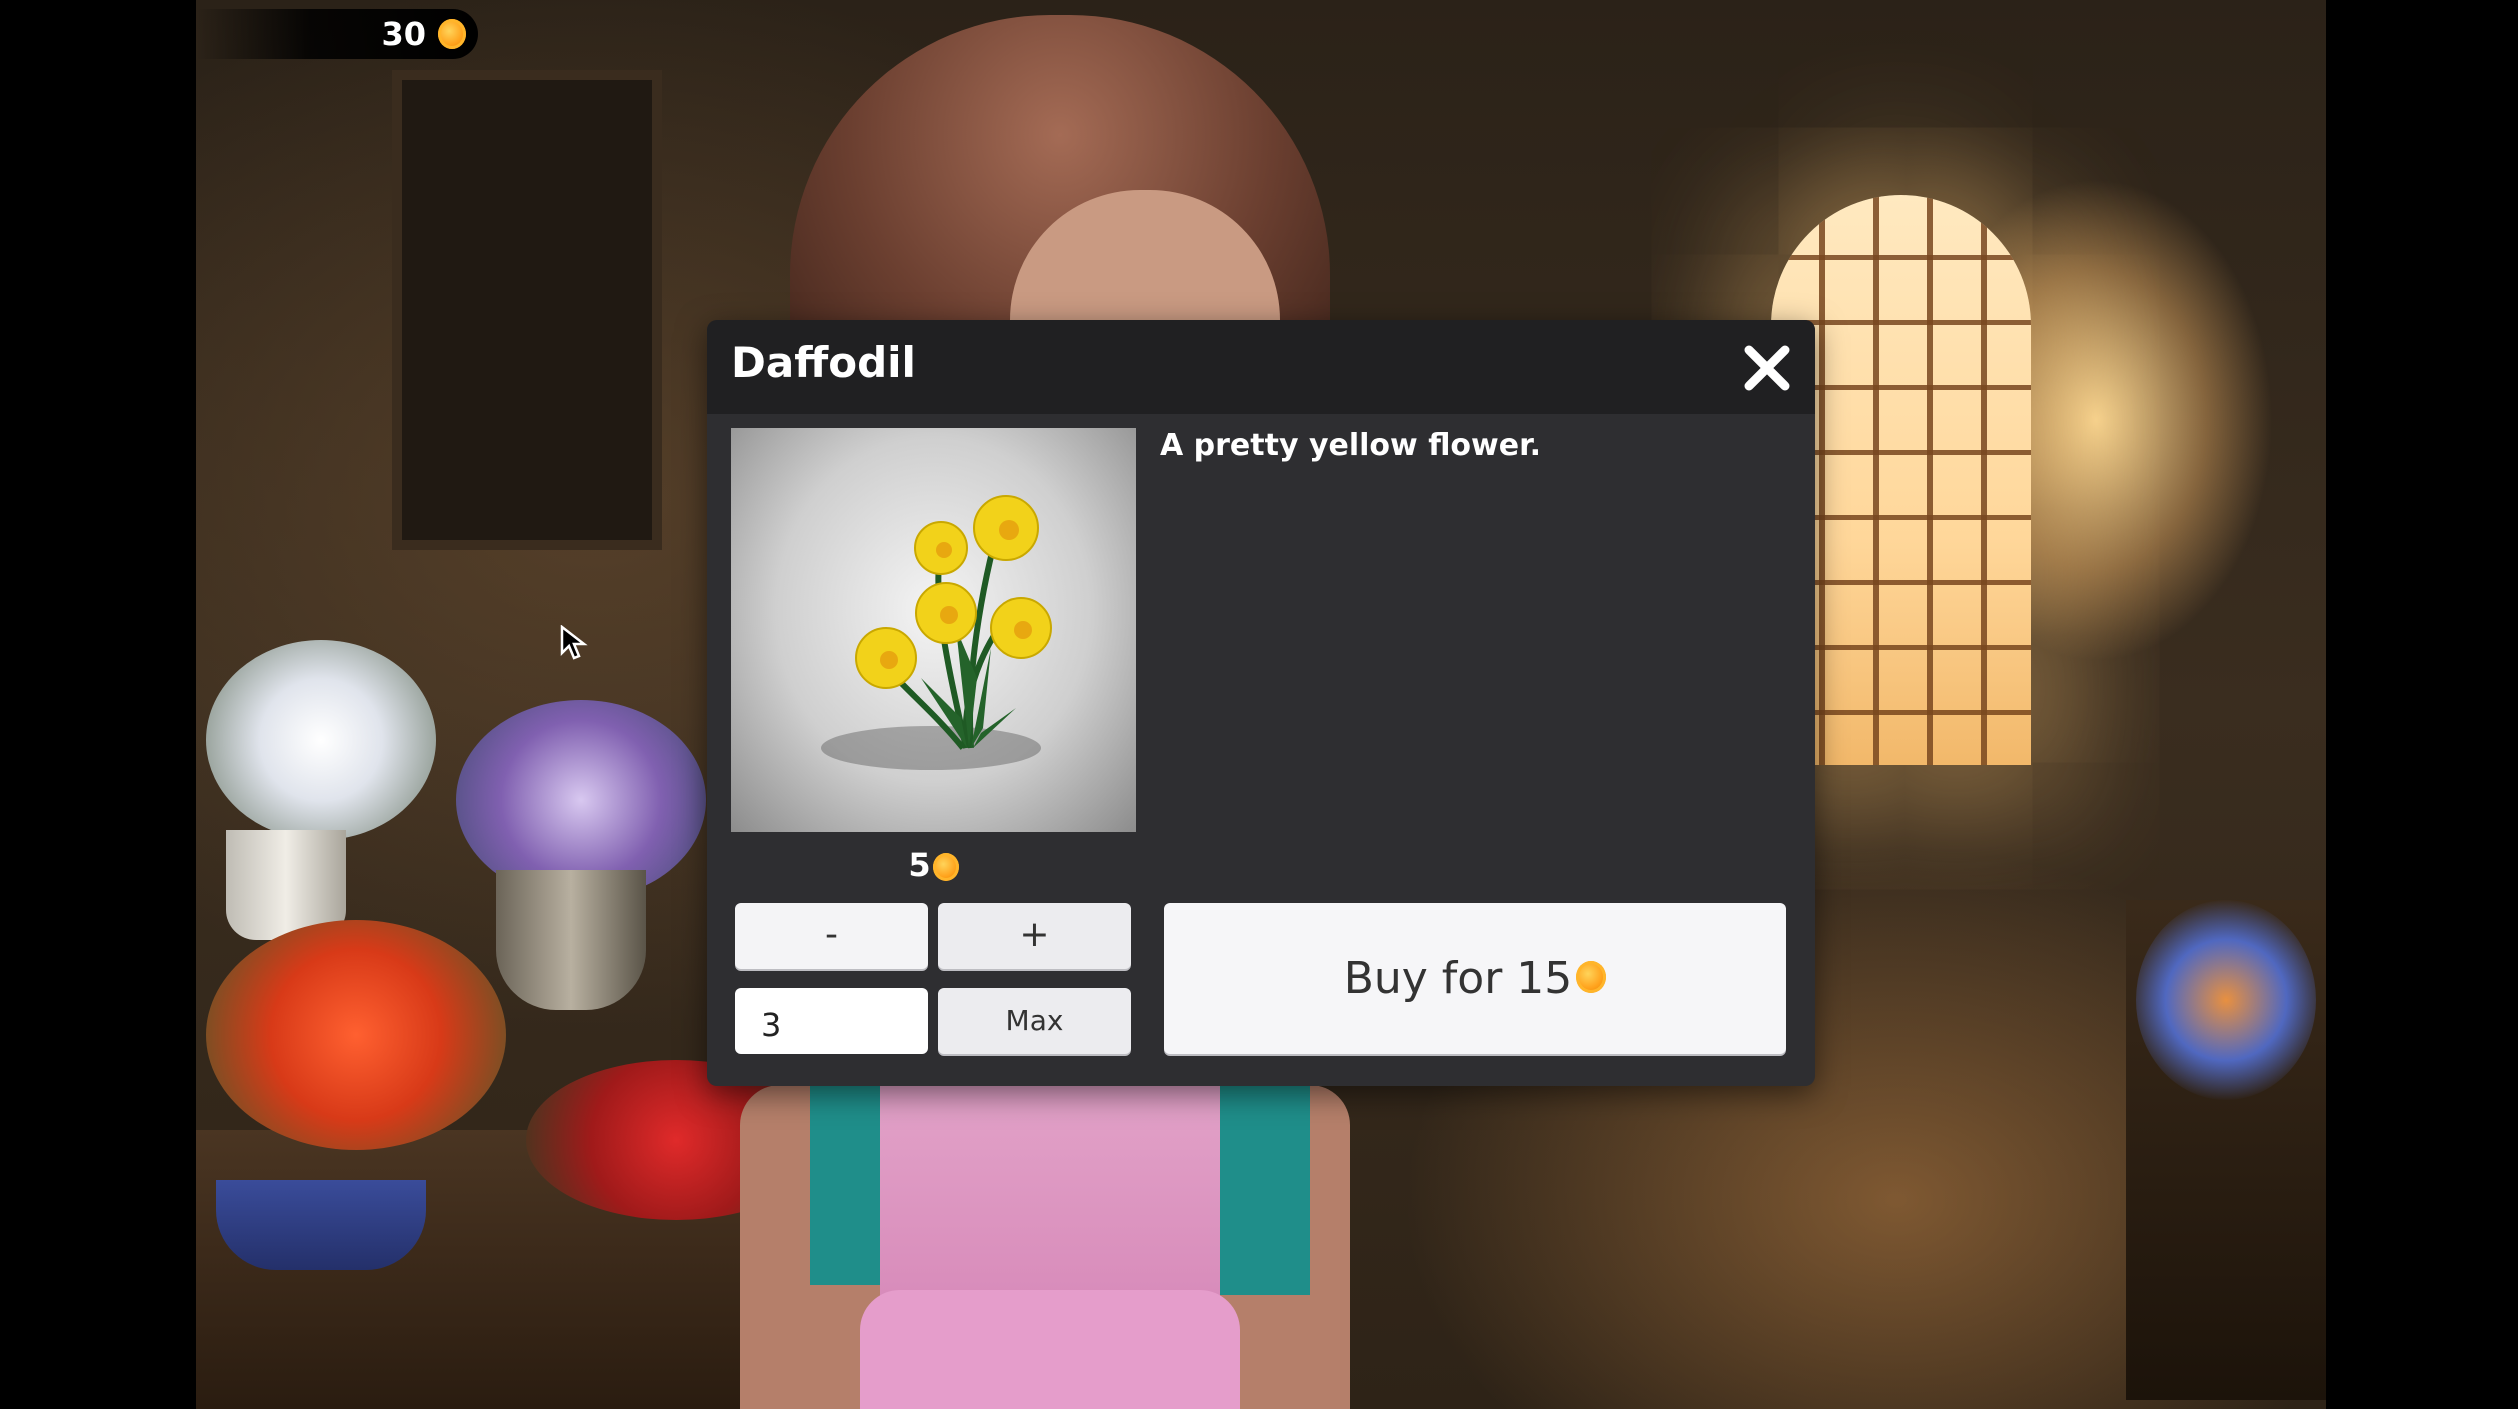  What do you see at coordinates (1034, 936) in the screenshot?
I see `increase-quantity-button: +` at bounding box center [1034, 936].